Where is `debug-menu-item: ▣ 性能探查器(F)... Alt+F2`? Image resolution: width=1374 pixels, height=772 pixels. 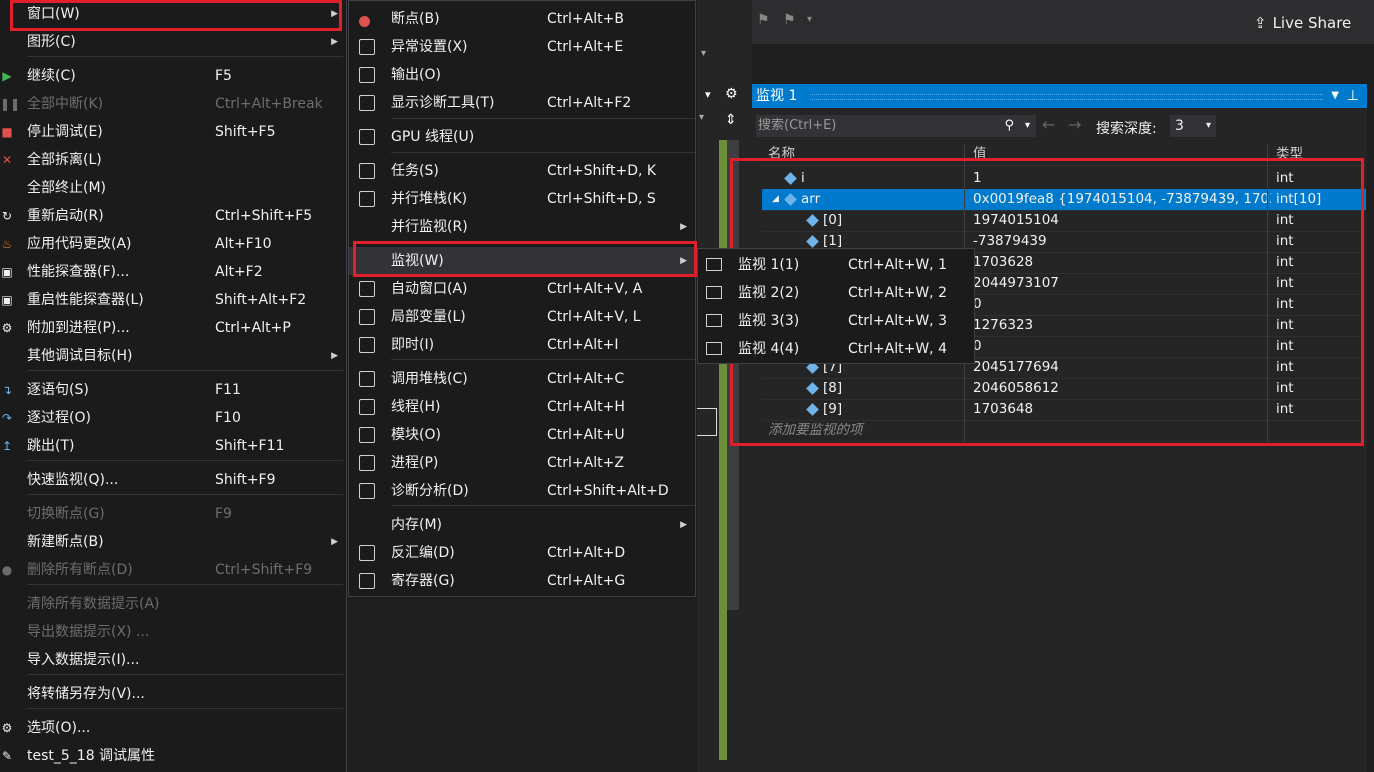 debug-menu-item: ▣ 性能探查器(F)... Alt+F2 is located at coordinates (173, 272).